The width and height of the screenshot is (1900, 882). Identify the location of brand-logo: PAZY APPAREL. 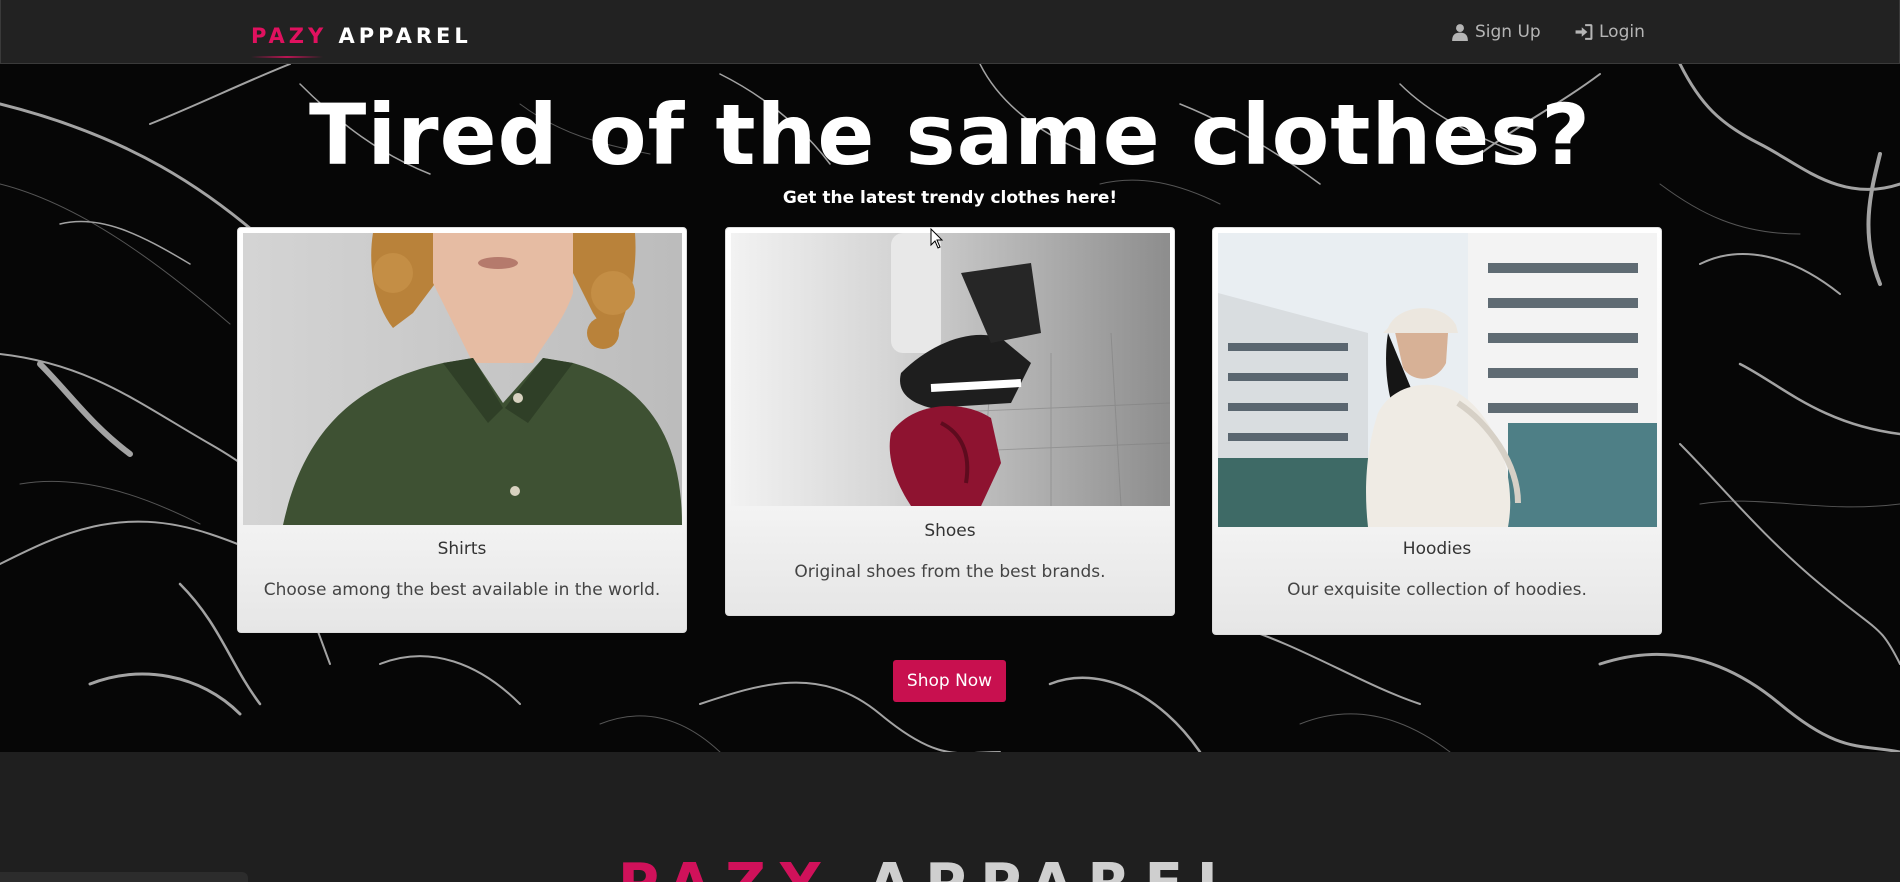
(361, 36).